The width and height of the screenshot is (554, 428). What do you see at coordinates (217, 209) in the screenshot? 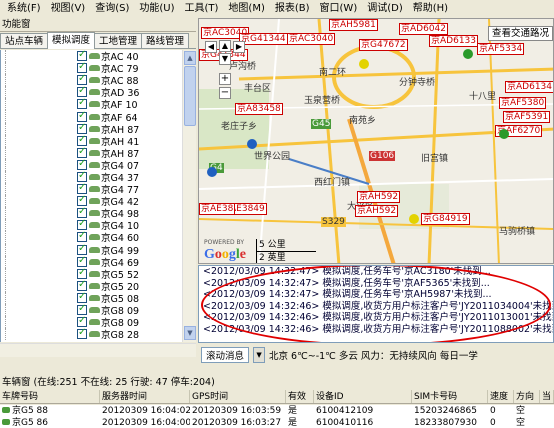
I see `vehicle-plate-marker: 京AE38` at bounding box center [217, 209].